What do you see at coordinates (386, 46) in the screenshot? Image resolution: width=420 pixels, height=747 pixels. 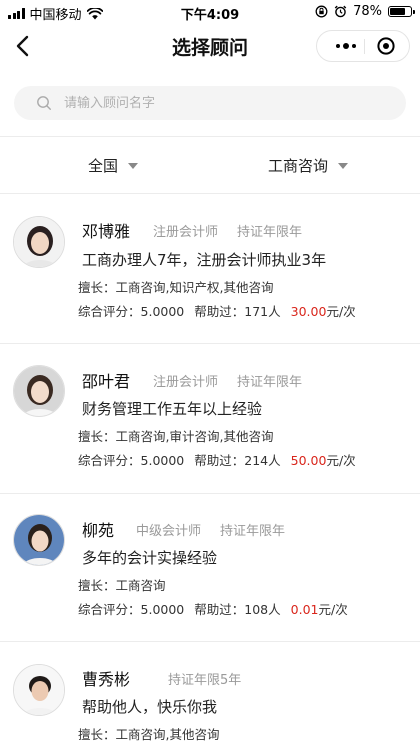 I see `close-miniprogram-icon` at bounding box center [386, 46].